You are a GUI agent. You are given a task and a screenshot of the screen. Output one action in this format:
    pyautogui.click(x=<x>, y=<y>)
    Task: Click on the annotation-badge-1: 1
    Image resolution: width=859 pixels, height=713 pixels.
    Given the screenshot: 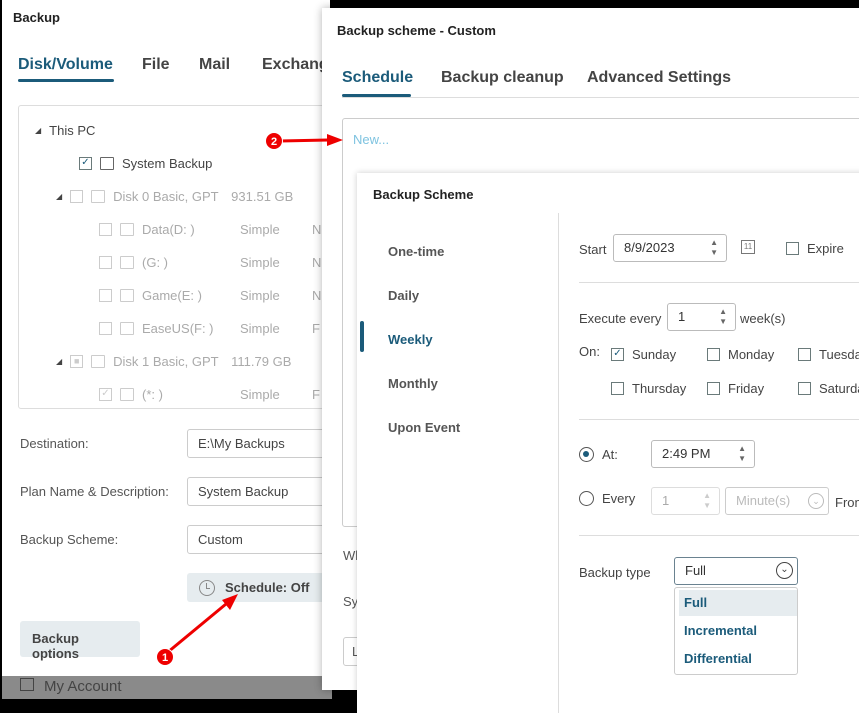 What is the action you would take?
    pyautogui.click(x=165, y=657)
    